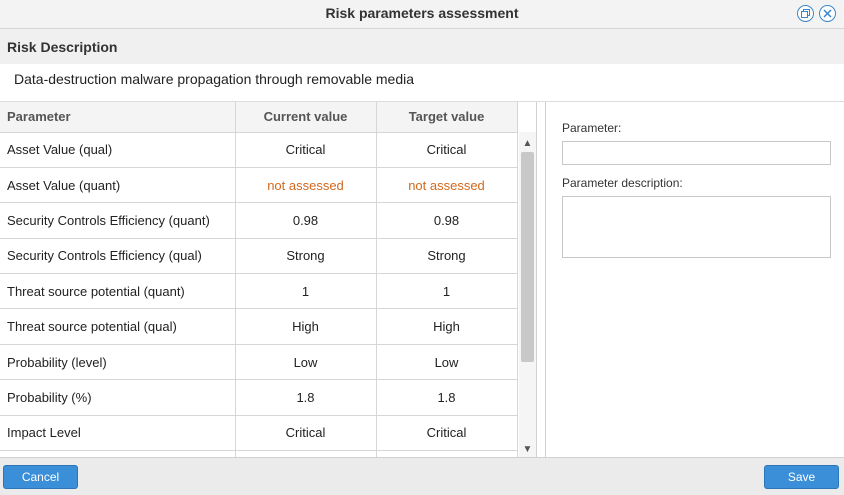 This screenshot has height=495, width=844. I want to click on column-header-current-value: Current value, so click(306, 117).